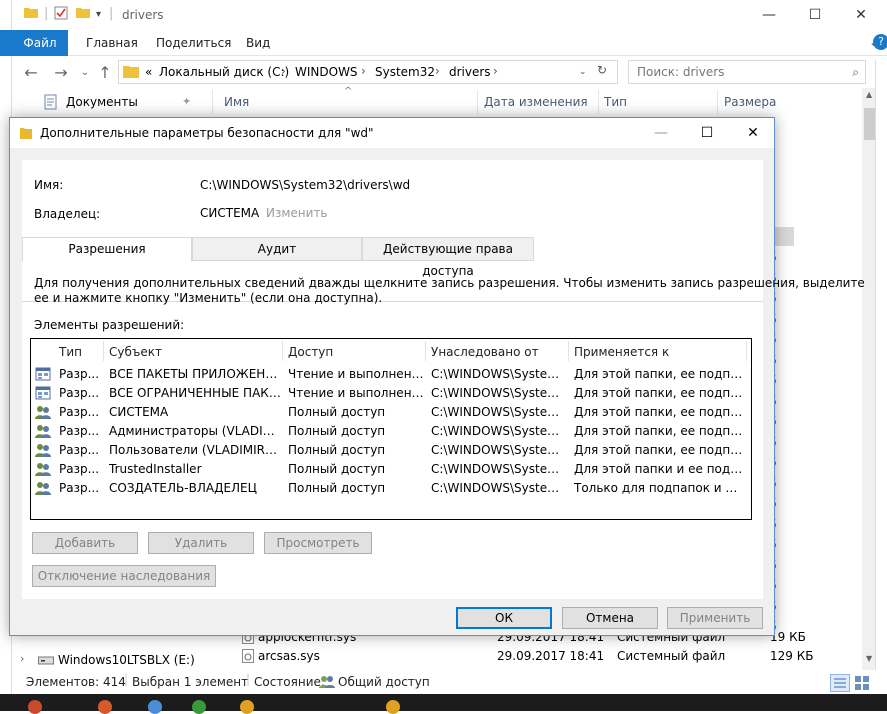  I want to click on breadcrumb-overflow: «, so click(148, 72).